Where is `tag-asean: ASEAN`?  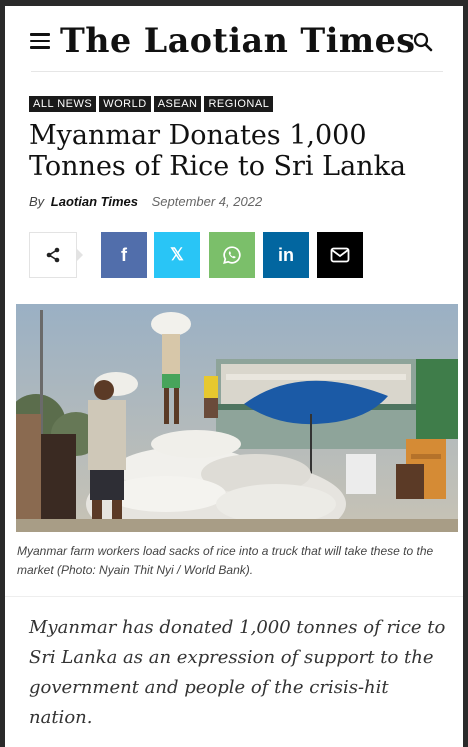 tag-asean: ASEAN is located at coordinates (177, 104).